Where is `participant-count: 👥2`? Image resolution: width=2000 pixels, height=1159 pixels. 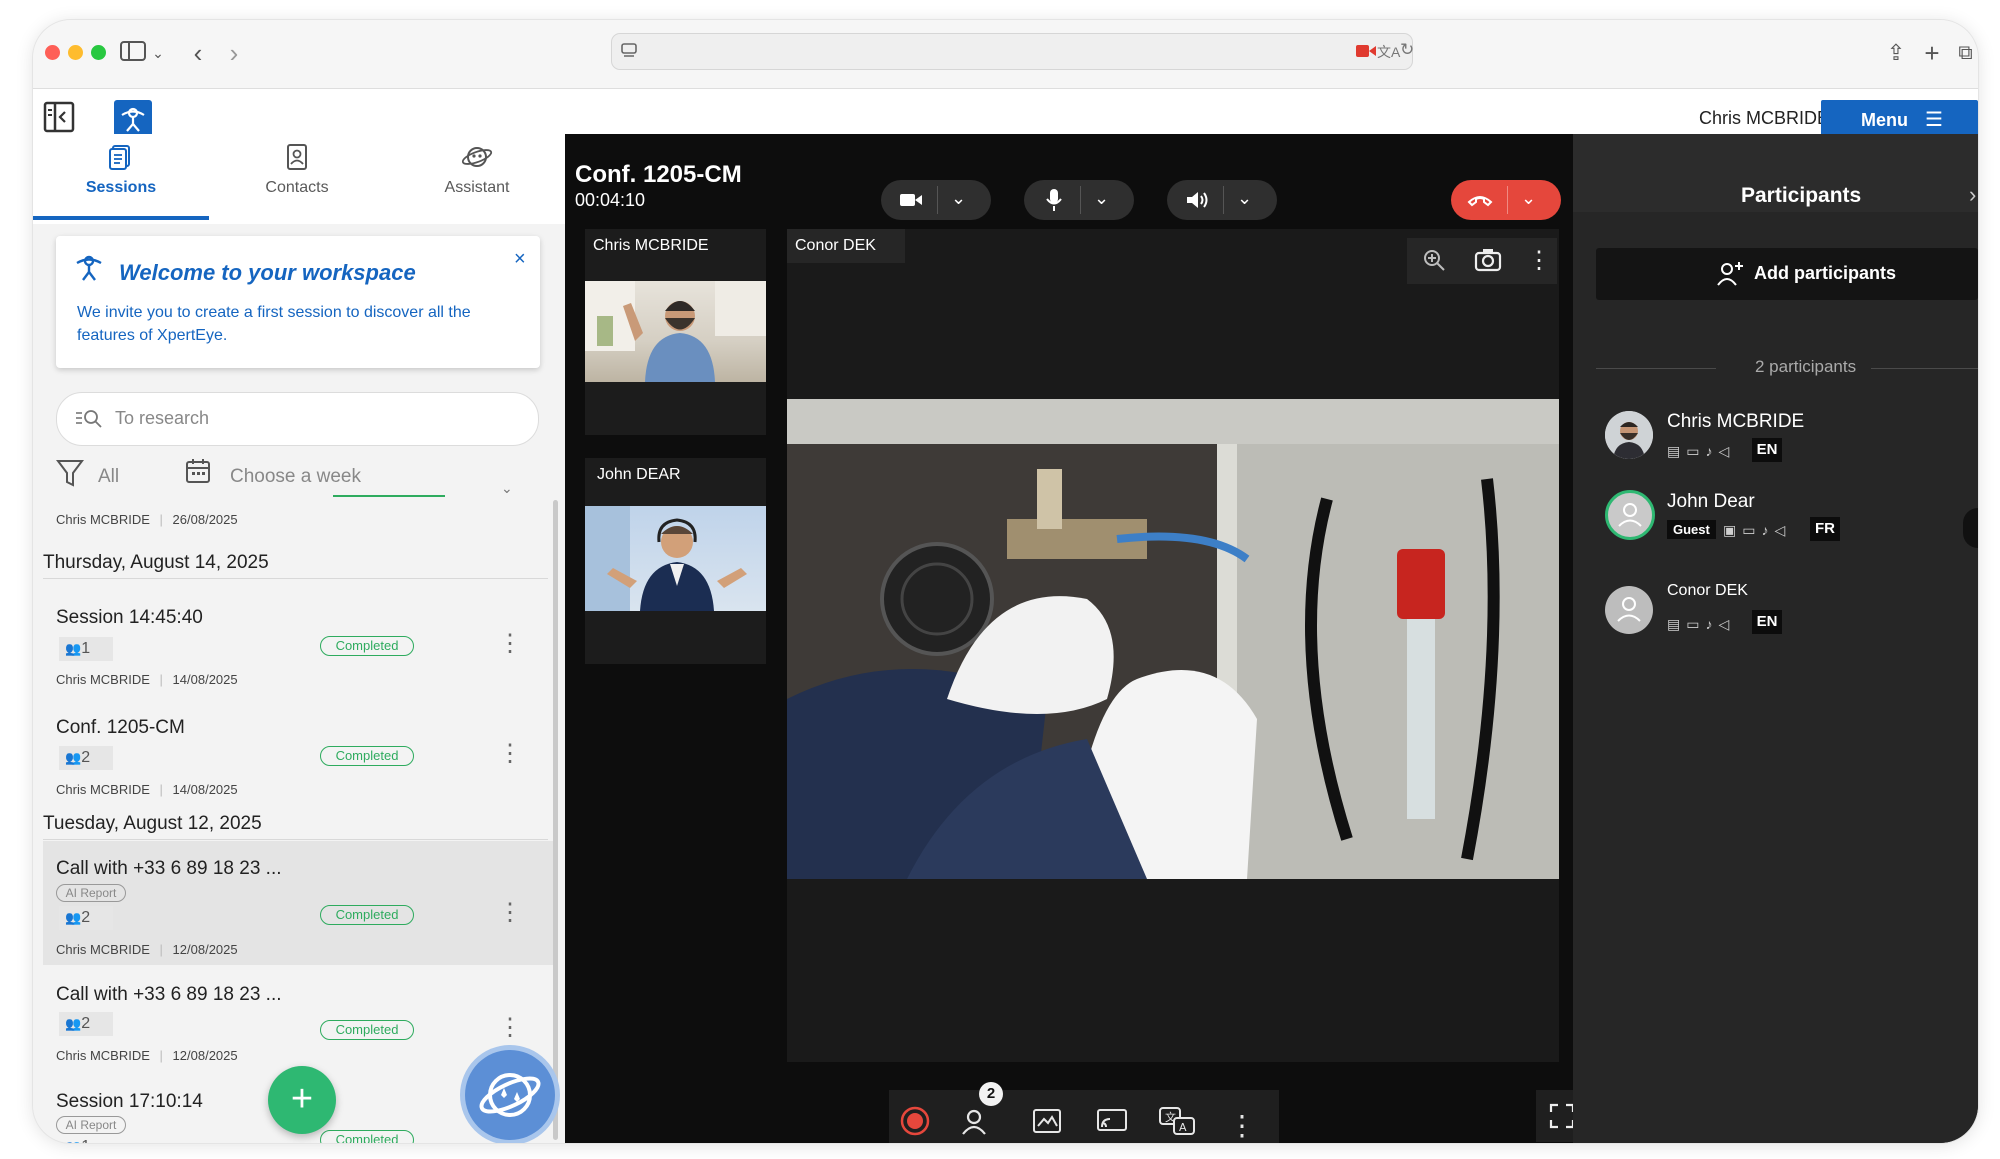 participant-count: 👥2 is located at coordinates (86, 758).